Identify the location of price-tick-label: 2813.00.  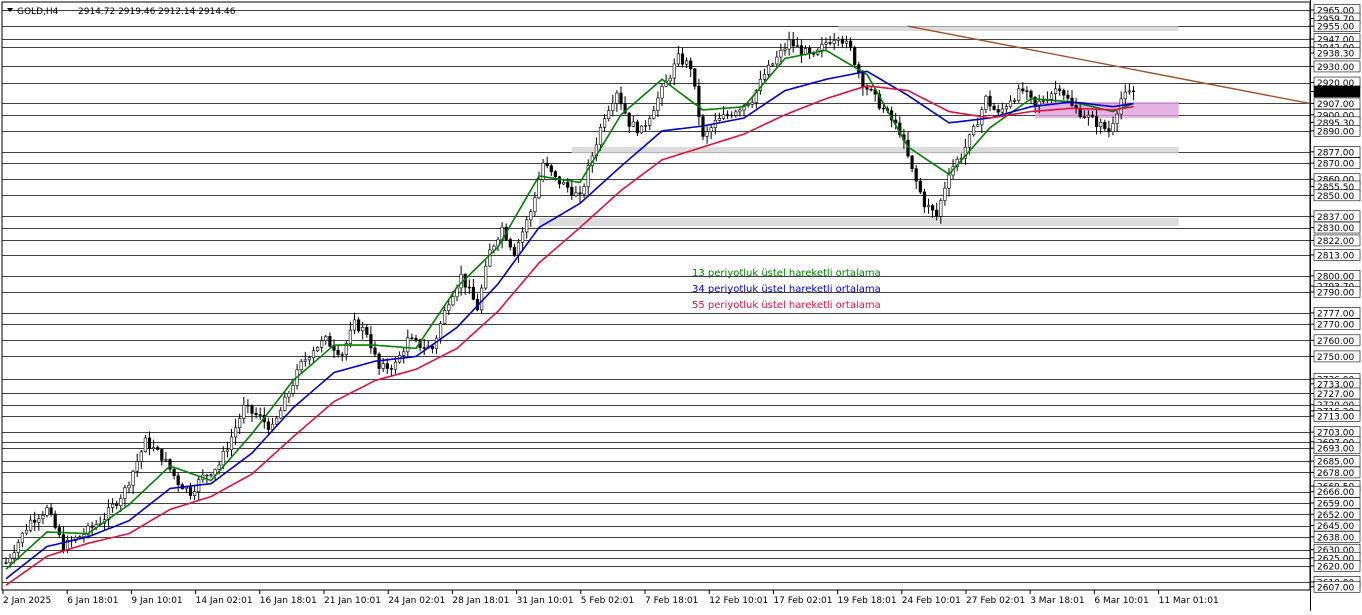
(1335, 256).